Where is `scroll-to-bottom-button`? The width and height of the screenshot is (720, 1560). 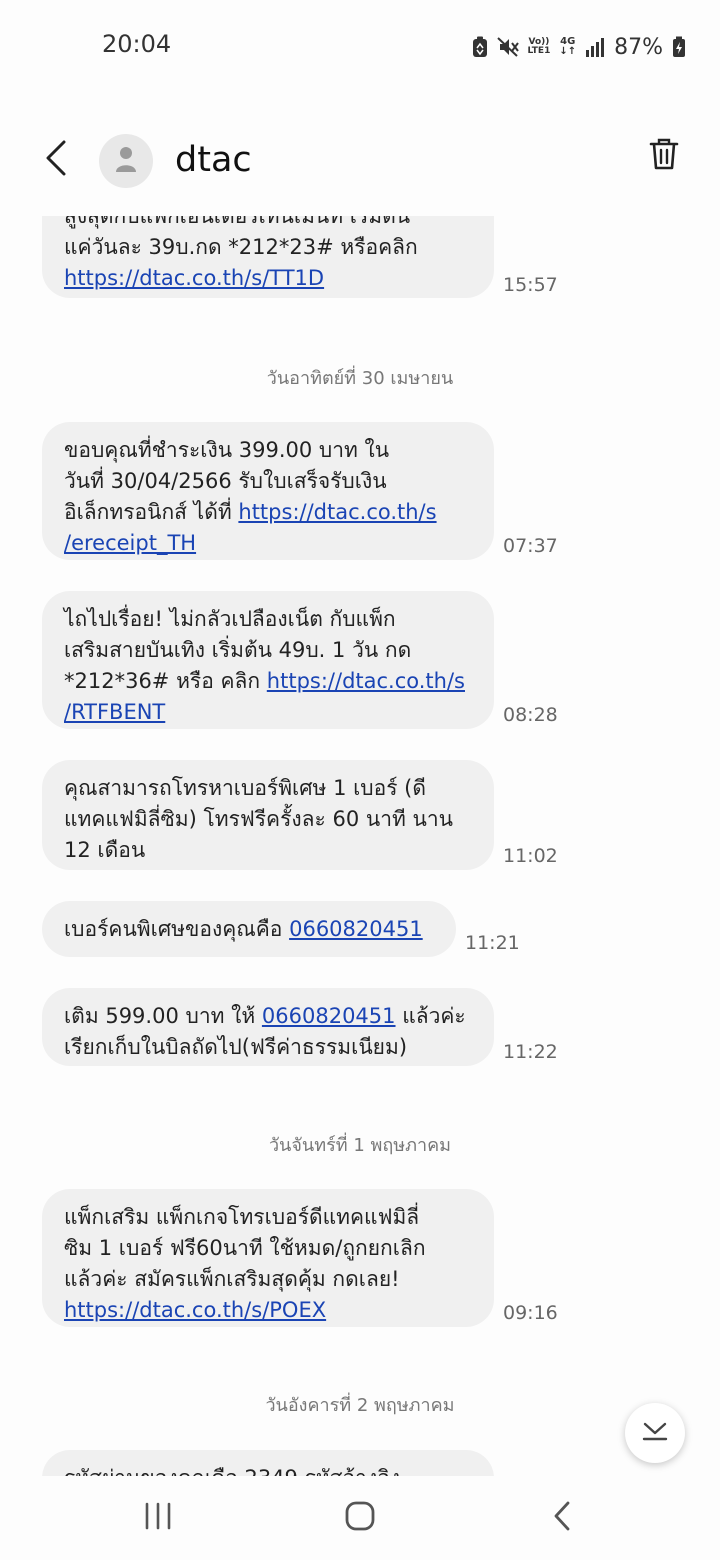
scroll-to-bottom-button is located at coordinates (655, 1433).